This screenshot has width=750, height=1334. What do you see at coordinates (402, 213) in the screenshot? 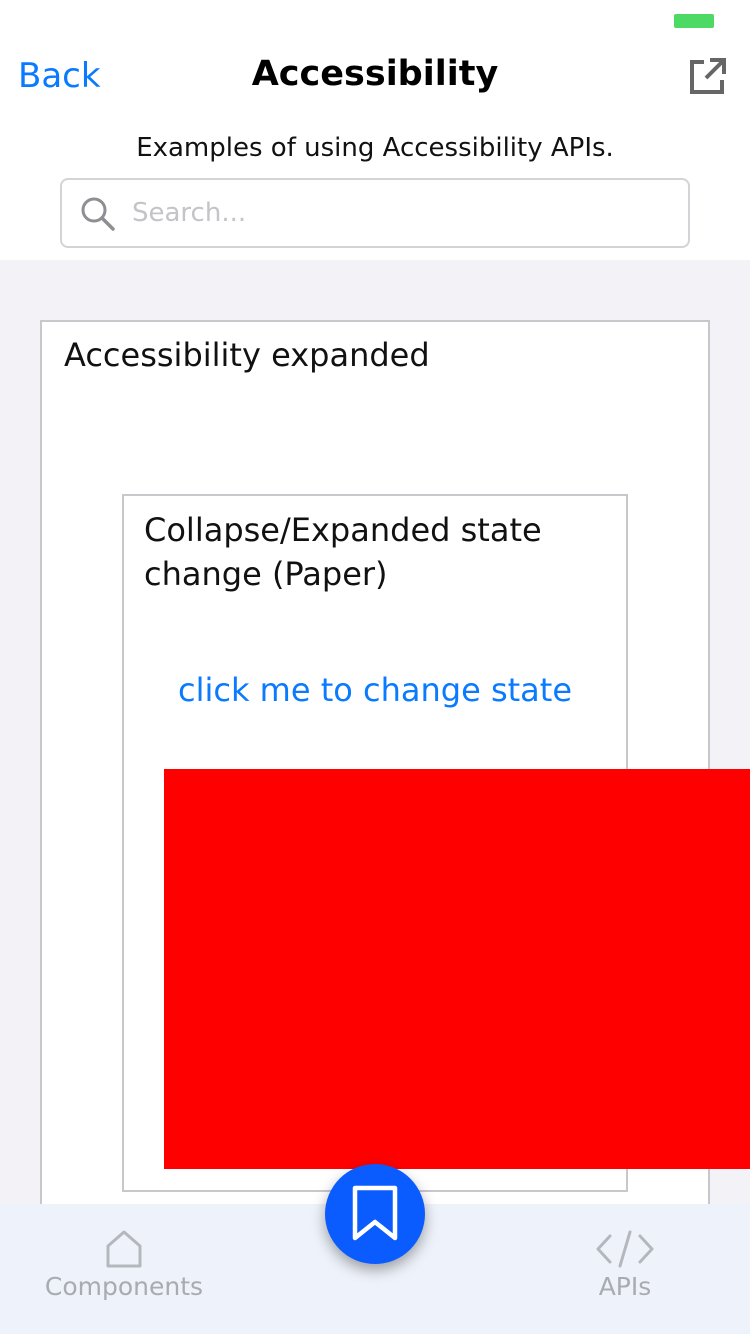
I see `search-input` at bounding box center [402, 213].